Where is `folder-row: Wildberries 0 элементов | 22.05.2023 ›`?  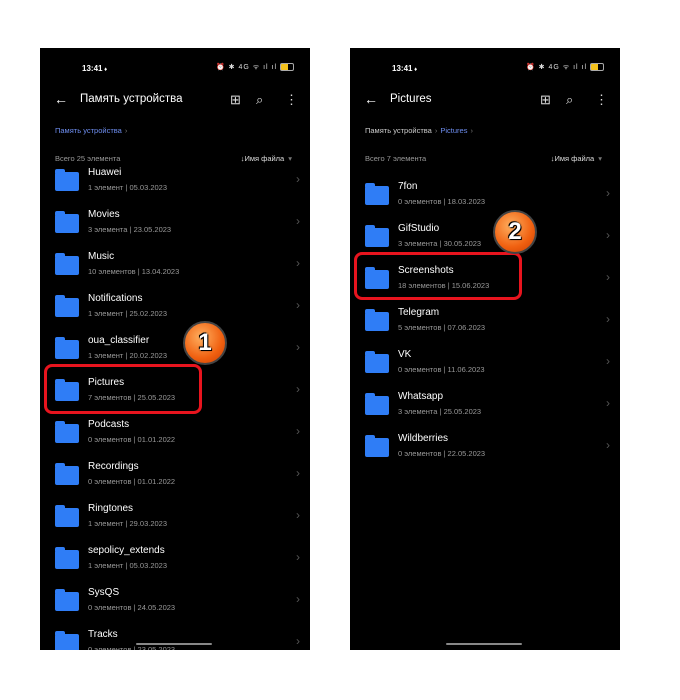 folder-row: Wildberries 0 элементов | 22.05.2023 › is located at coordinates (485, 447).